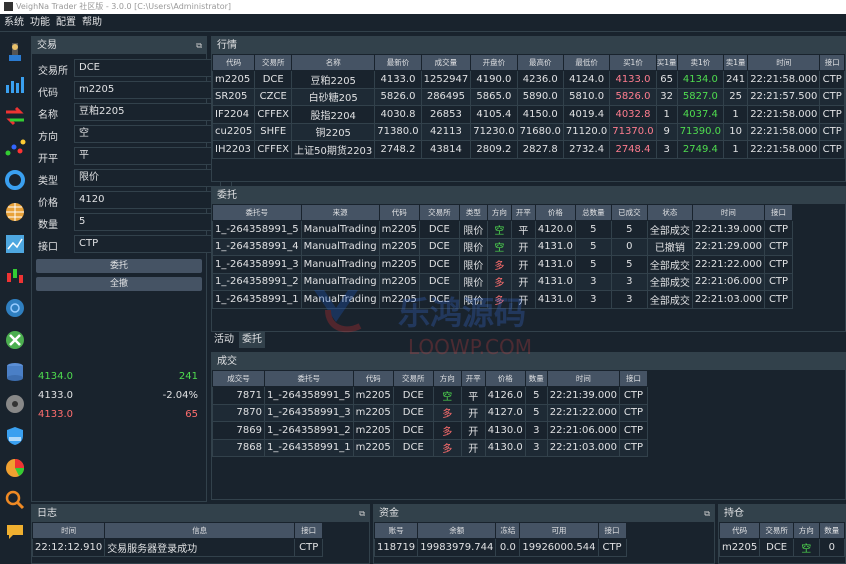 The height and width of the screenshot is (564, 846). Describe the element at coordinates (473, 378) in the screenshot. I see `trades-header: 开平` at that location.